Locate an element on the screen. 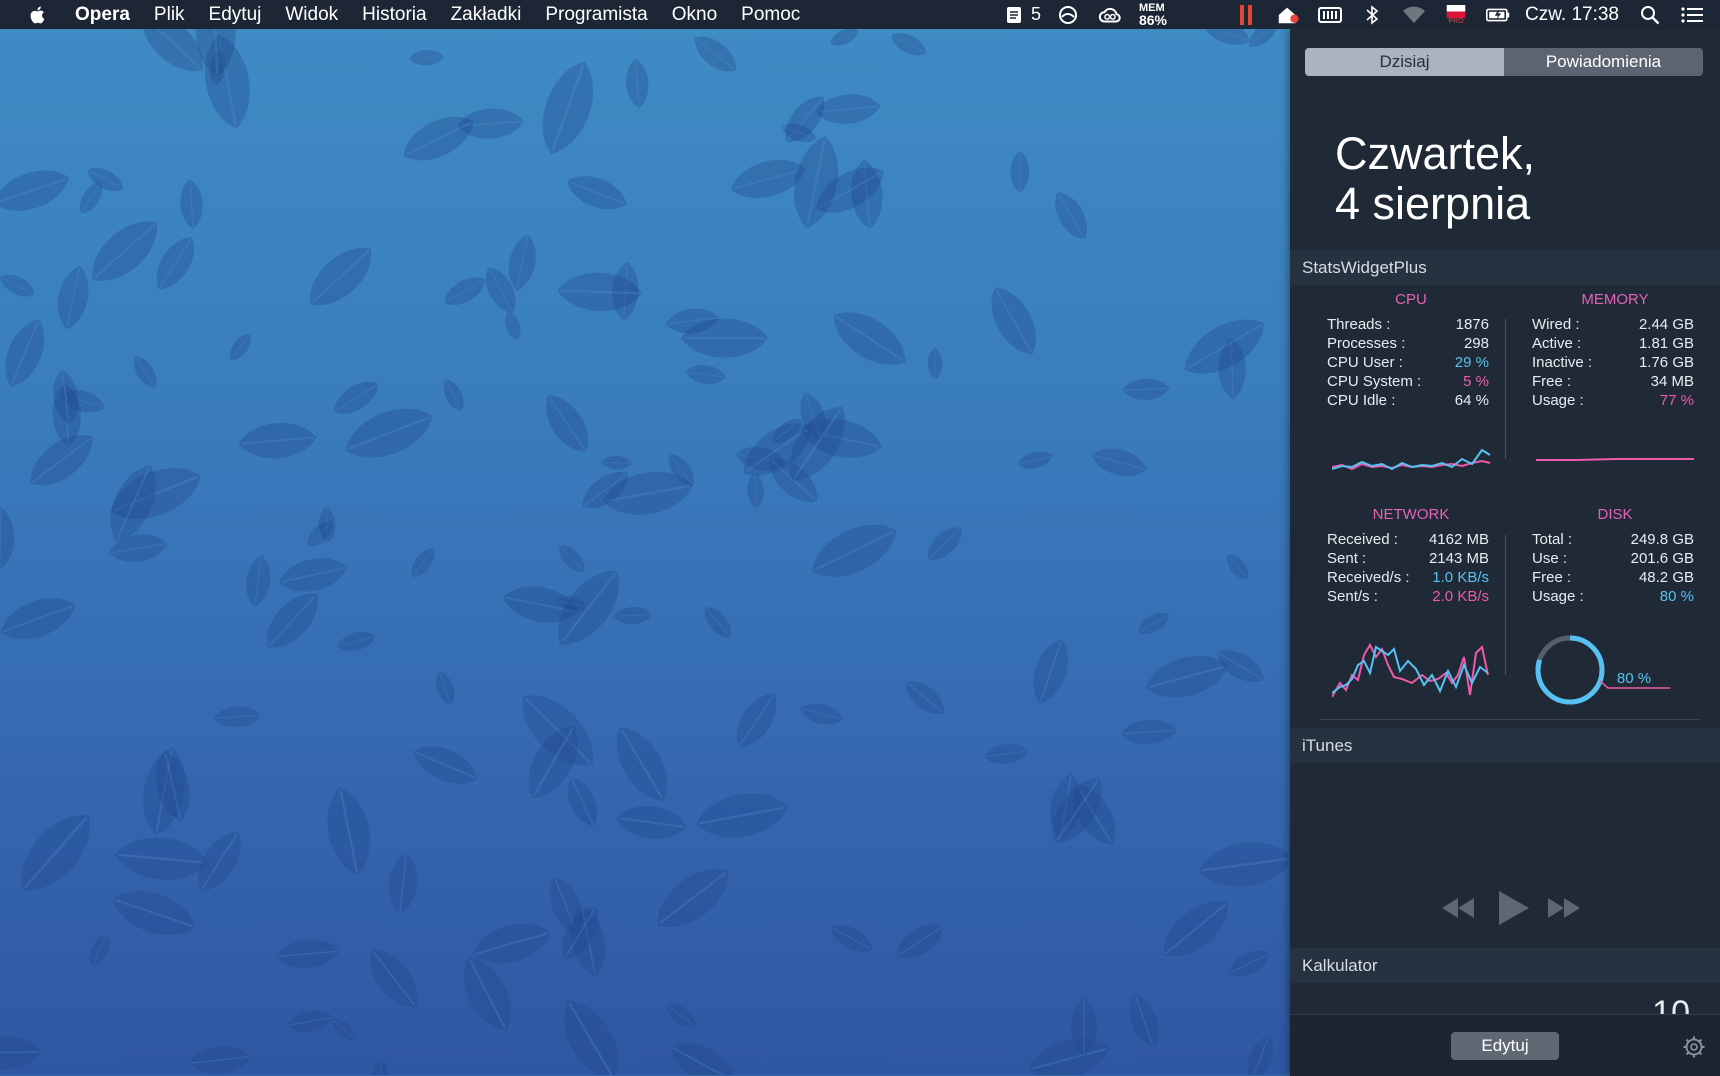 The height and width of the screenshot is (1076, 1720). cpu-user-label: CPU User : is located at coordinates (1365, 362).